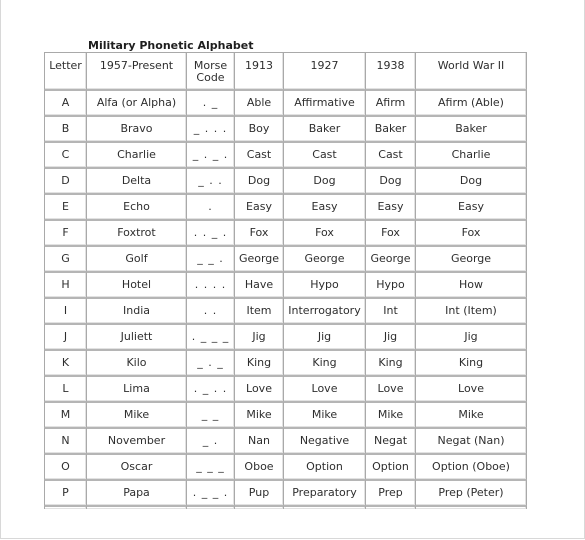  What do you see at coordinates (471, 492) in the screenshot?
I see `cell-world-war-ii: Prep (Peter)` at bounding box center [471, 492].